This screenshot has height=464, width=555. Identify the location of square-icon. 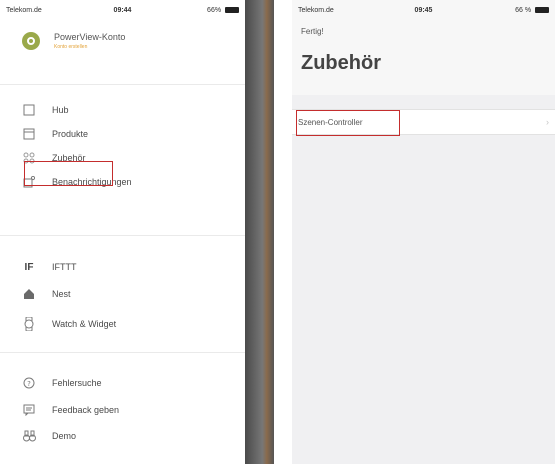
(29, 110).